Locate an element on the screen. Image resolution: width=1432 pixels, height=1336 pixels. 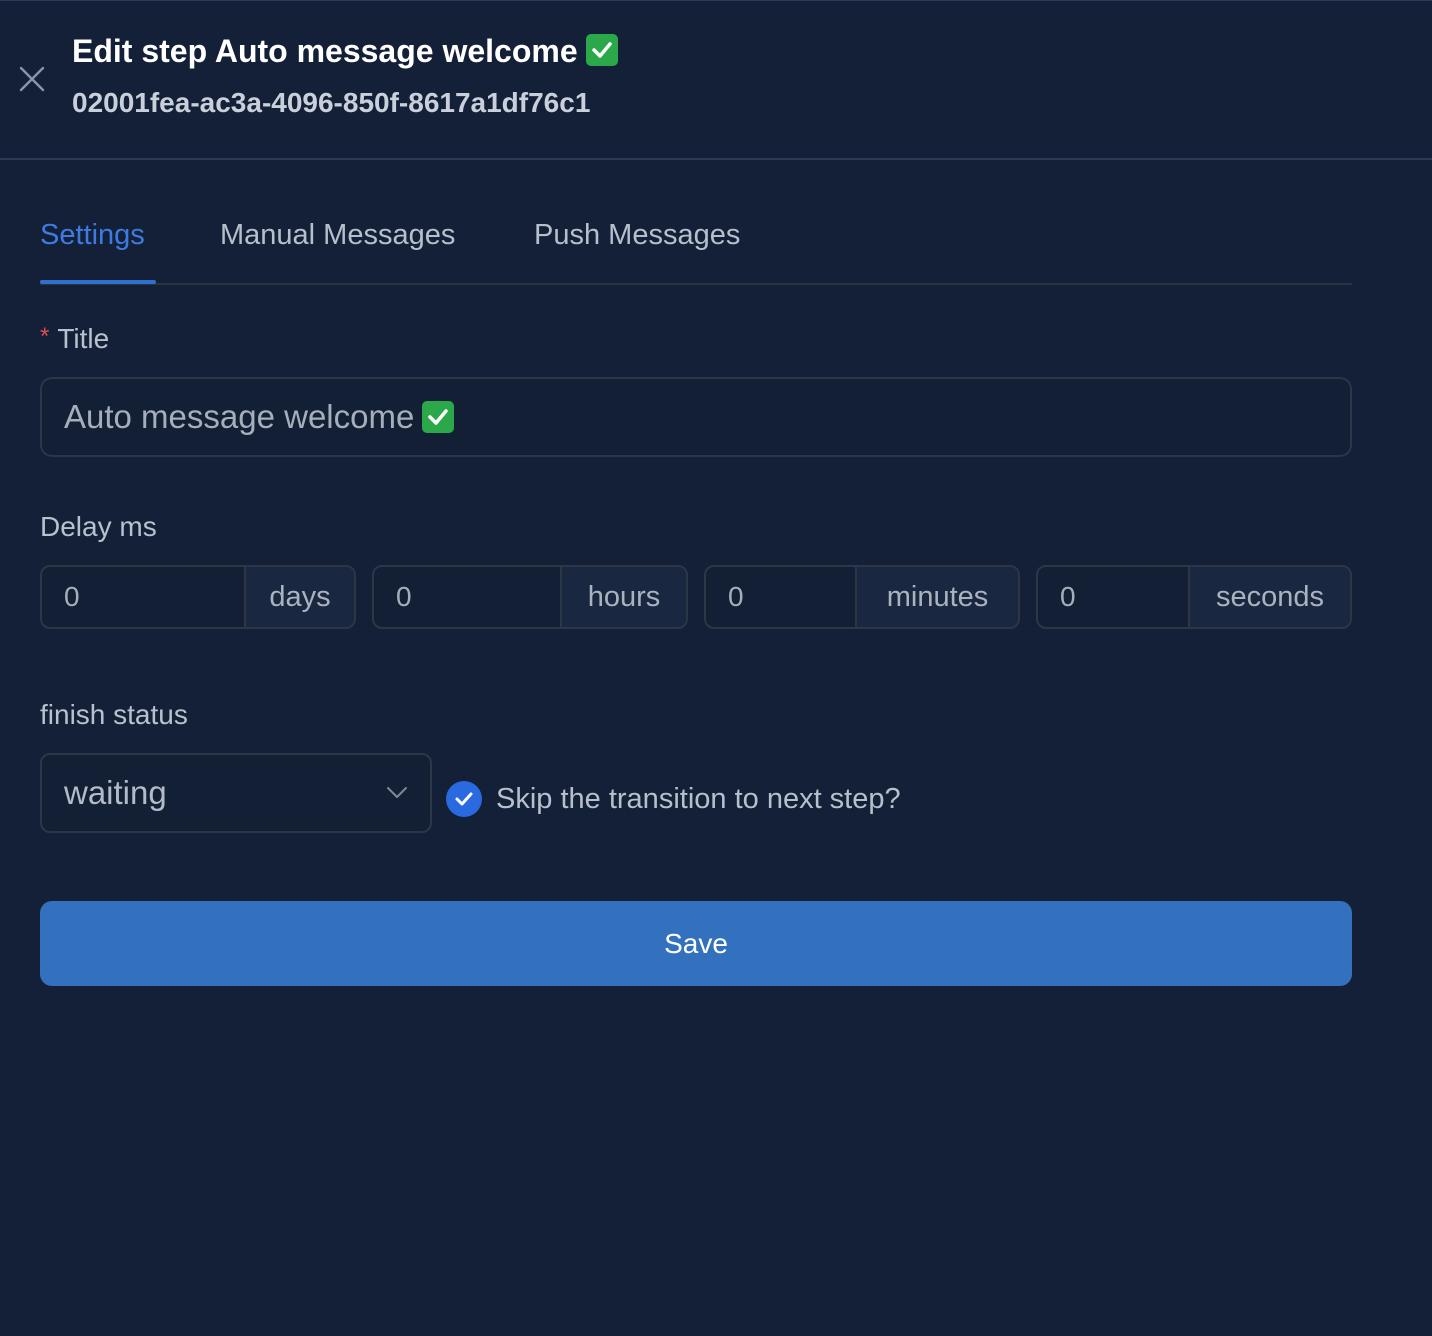
page-title: Edit step Auto message welcome is located at coordinates (345, 51).